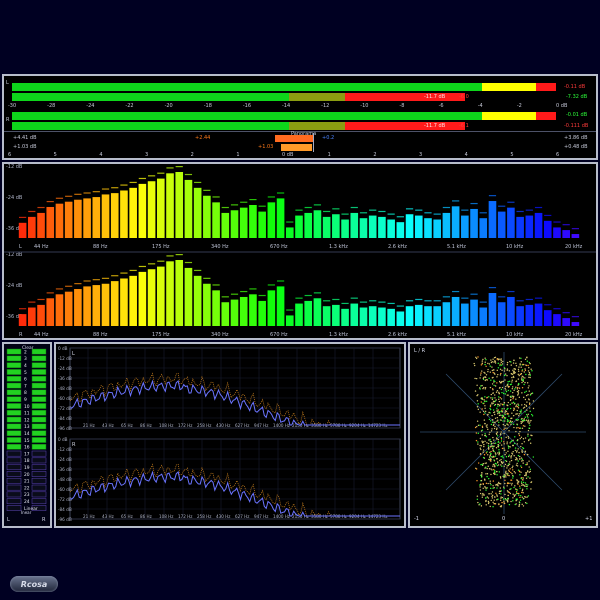  Describe the element at coordinates (420, 351) in the screenshot. I see `goniometer-title: L / R` at that location.